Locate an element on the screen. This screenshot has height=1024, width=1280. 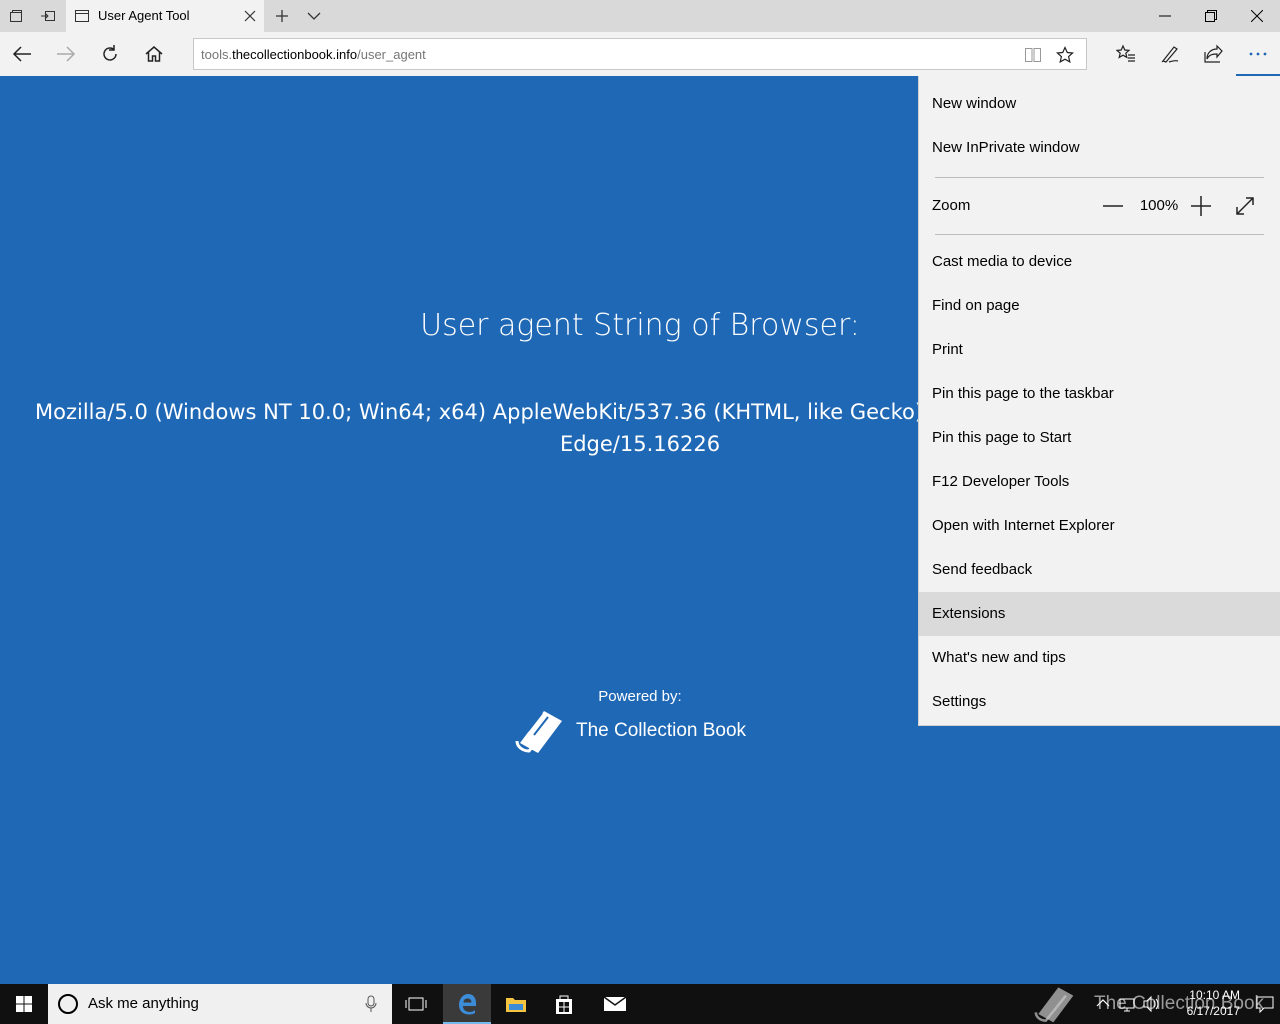
brand-name: The Collection Book is located at coordinates (661, 730).